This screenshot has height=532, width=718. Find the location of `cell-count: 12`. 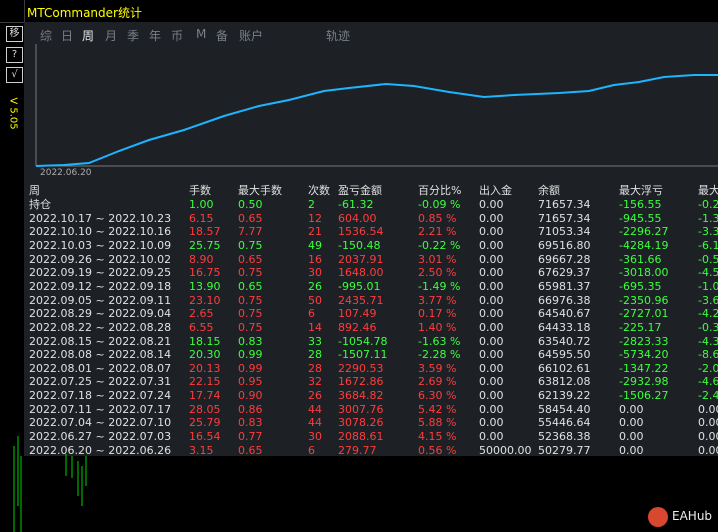

cell-count: 12 is located at coordinates (315, 218).